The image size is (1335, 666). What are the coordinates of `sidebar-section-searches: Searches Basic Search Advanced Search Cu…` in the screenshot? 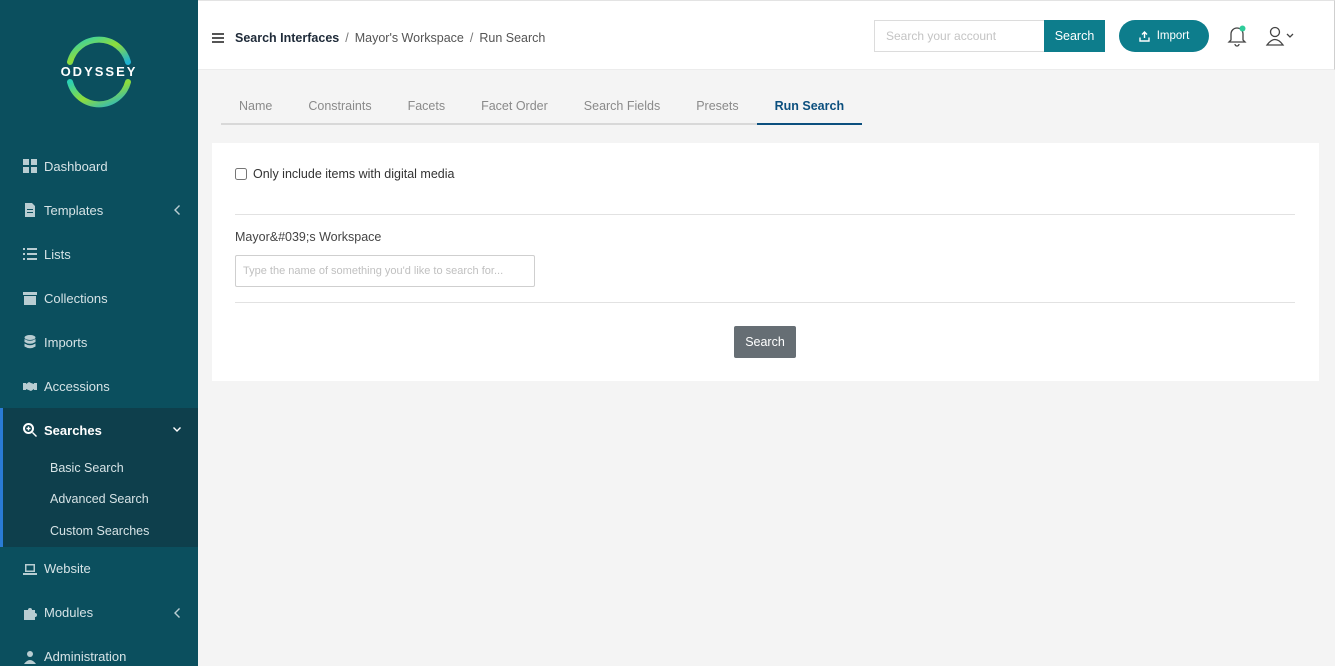 It's located at (99, 477).